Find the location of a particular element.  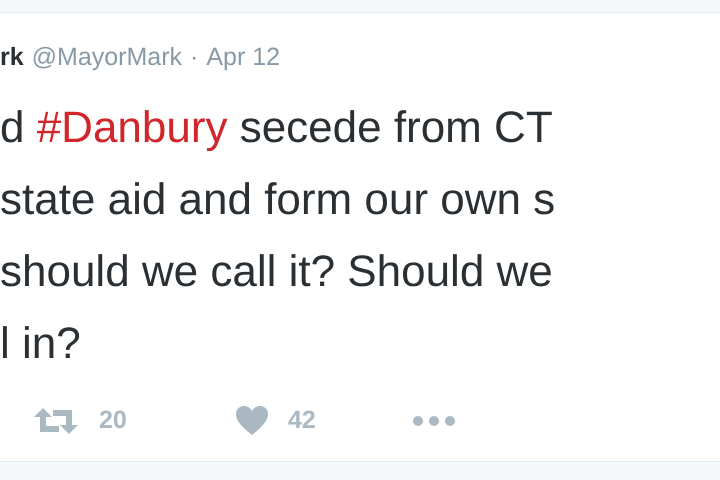

more-icon is located at coordinates (434, 420).